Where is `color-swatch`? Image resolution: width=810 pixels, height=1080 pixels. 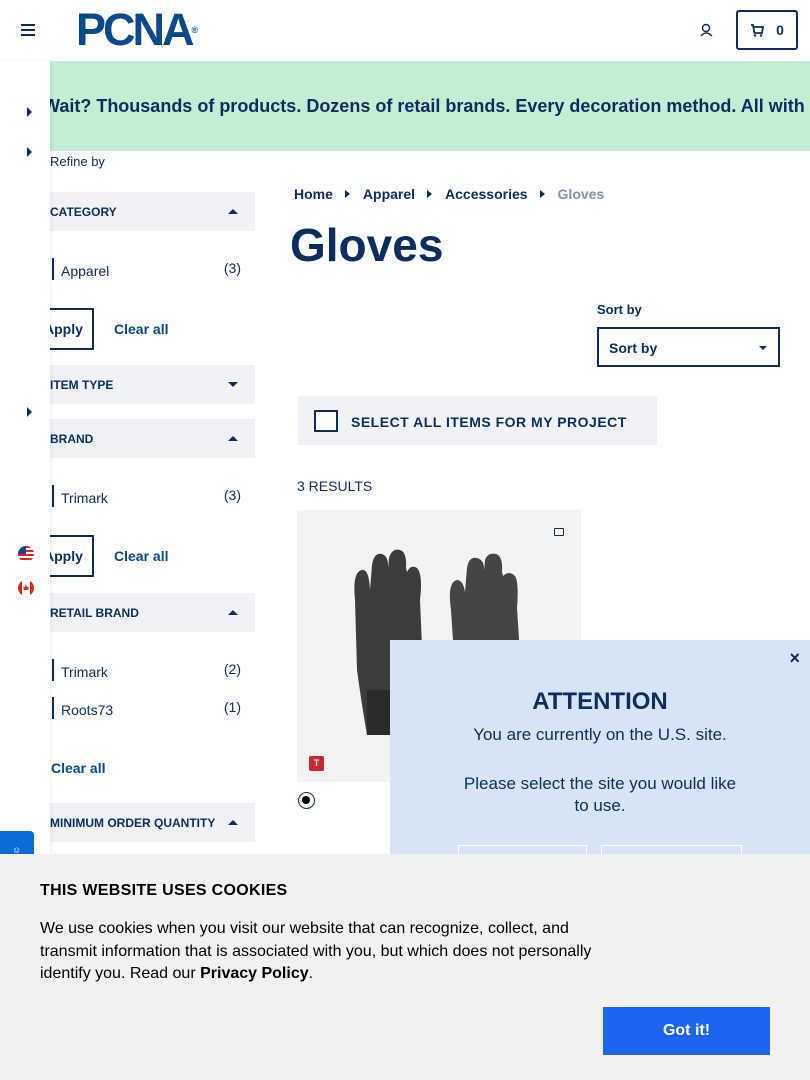
color-swatch is located at coordinates (306, 800).